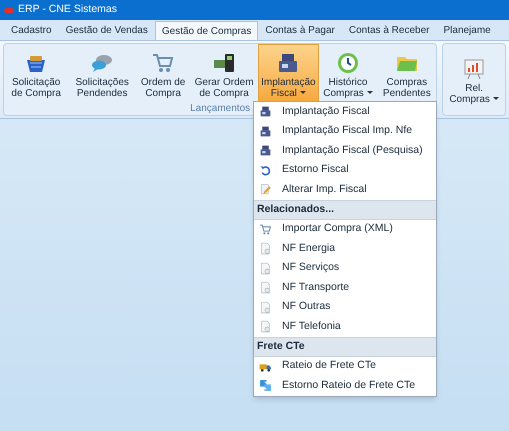 This screenshot has height=431, width=509. I want to click on menu-item: NF Outras, so click(345, 307).